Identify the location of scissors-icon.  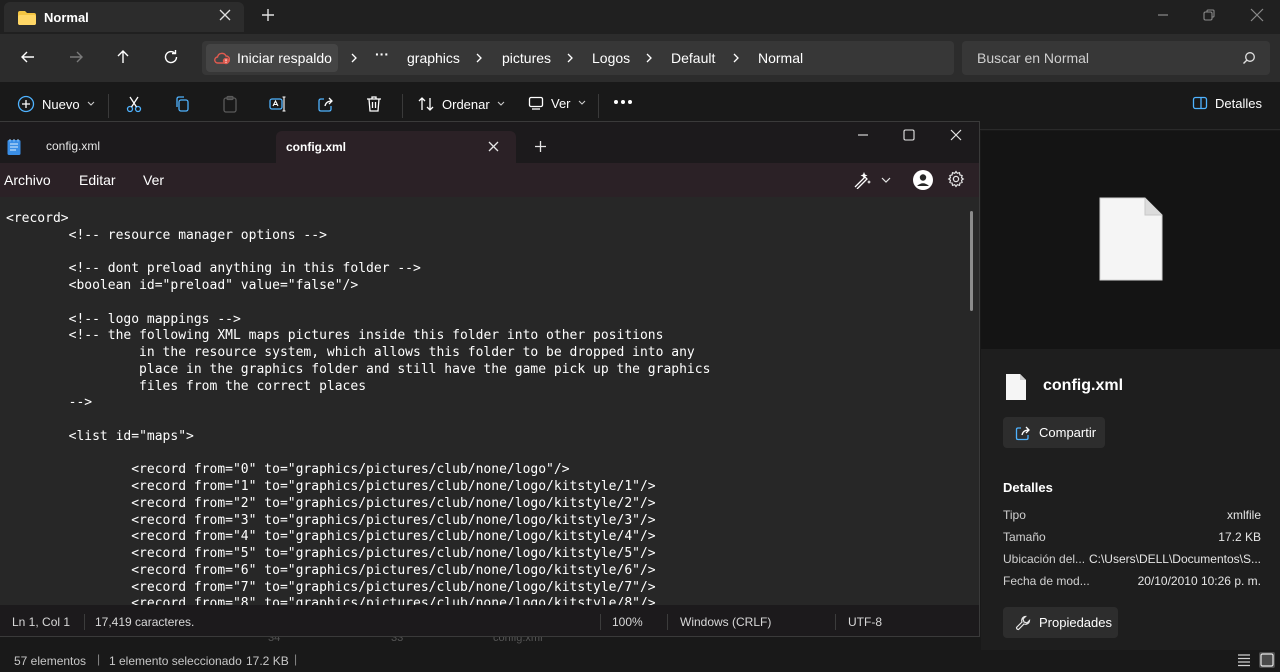
(134, 104).